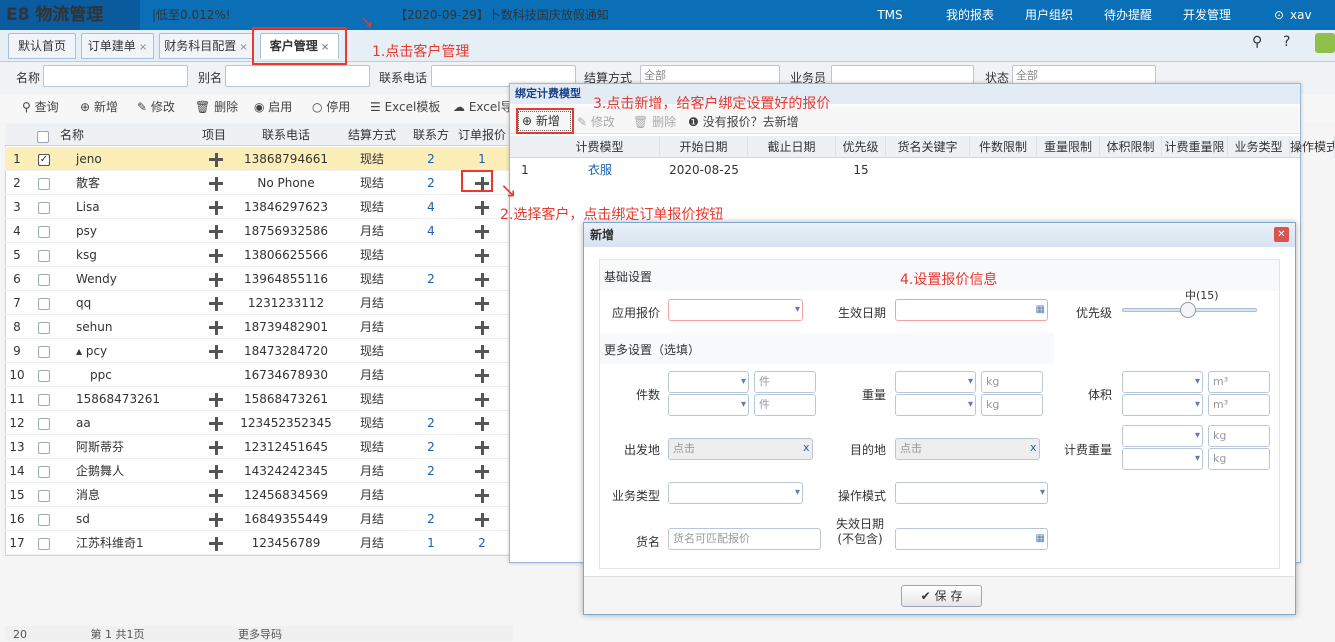 The image size is (1335, 642). I want to click on pieces-input-2: 件, so click(785, 405).